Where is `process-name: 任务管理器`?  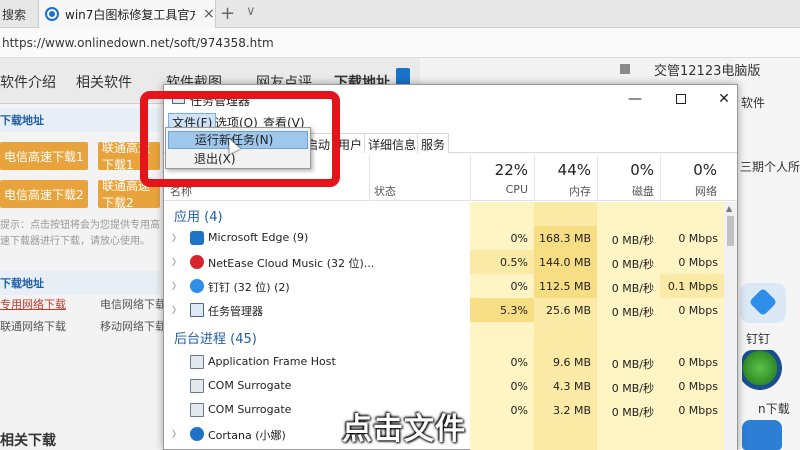 process-name: 任务管理器 is located at coordinates (235, 311).